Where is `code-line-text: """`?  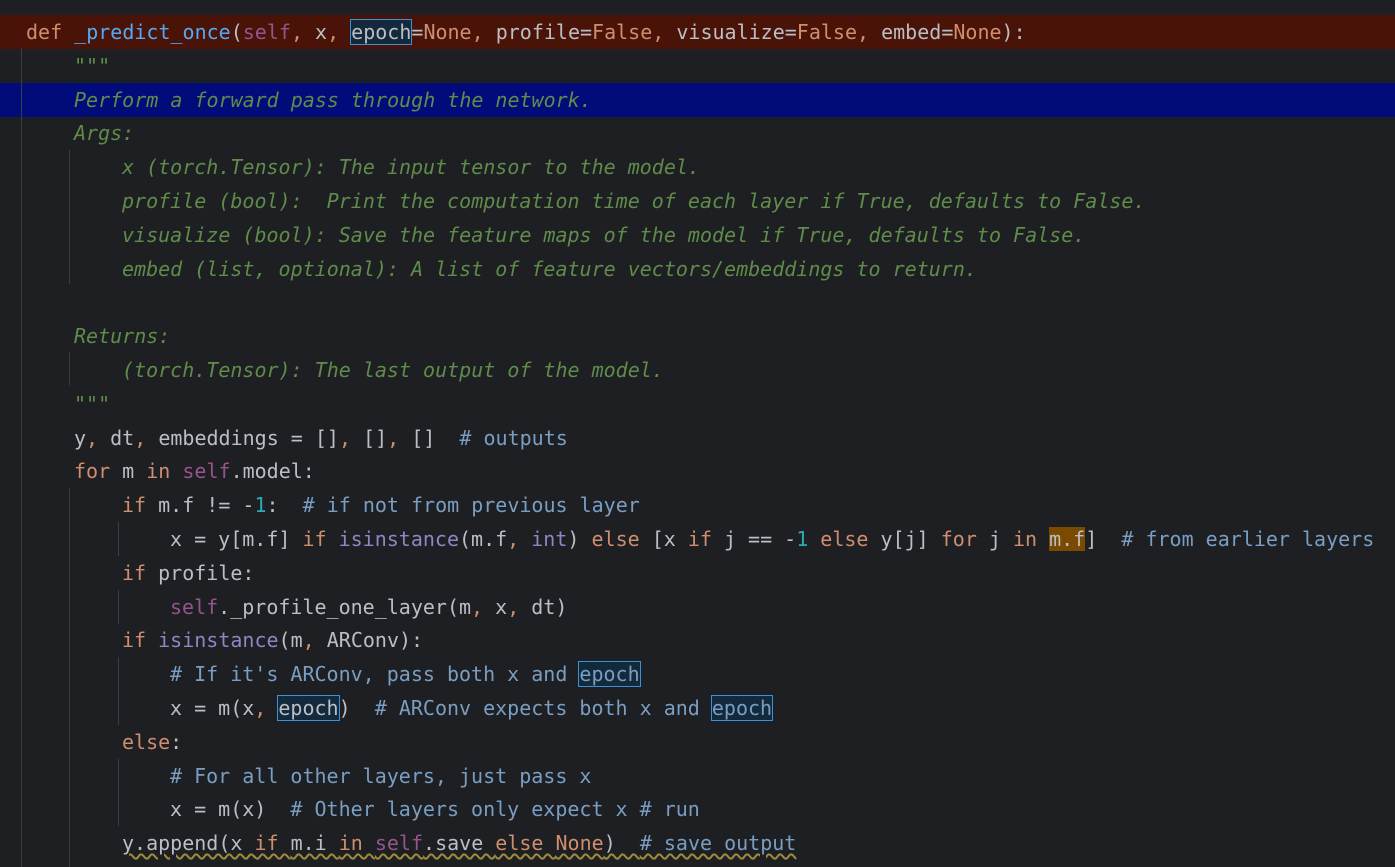 code-line-text: """ is located at coordinates (92, 66).